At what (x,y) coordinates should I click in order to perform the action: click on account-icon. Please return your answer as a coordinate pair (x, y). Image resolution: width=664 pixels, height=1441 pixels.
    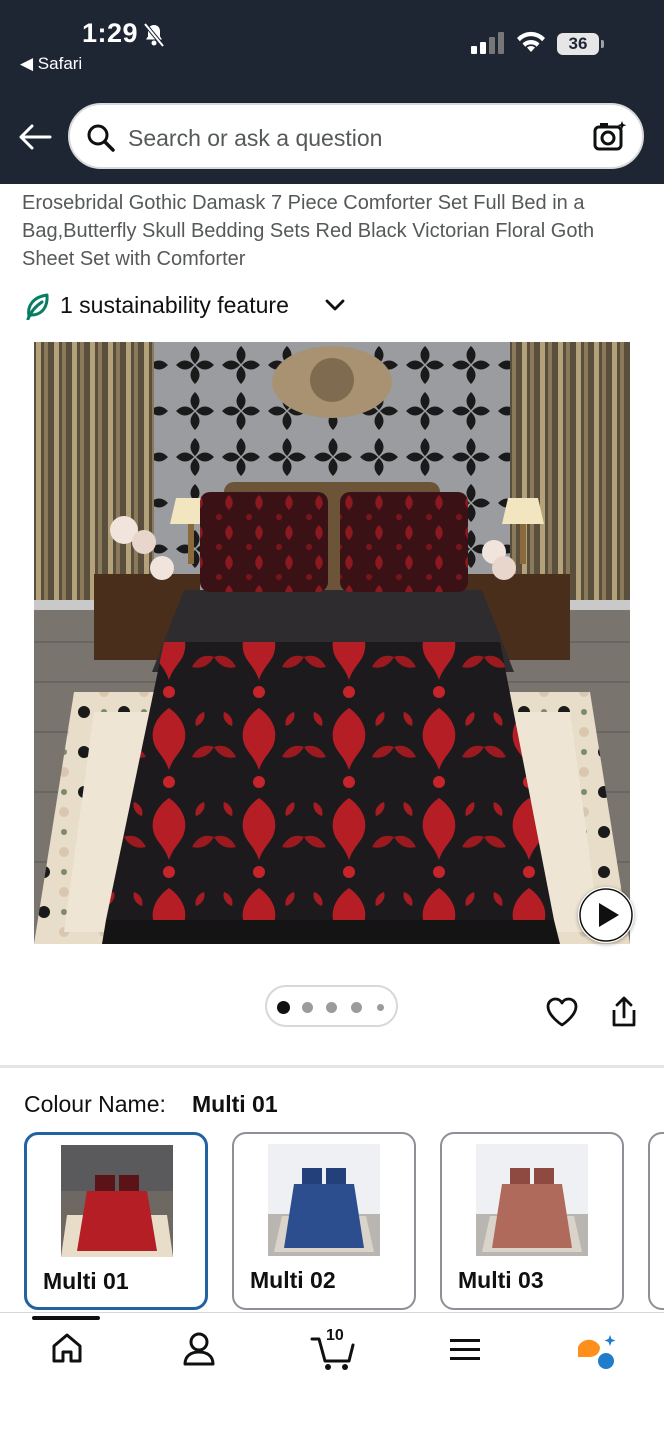
    Looking at the image, I should click on (199, 1351).